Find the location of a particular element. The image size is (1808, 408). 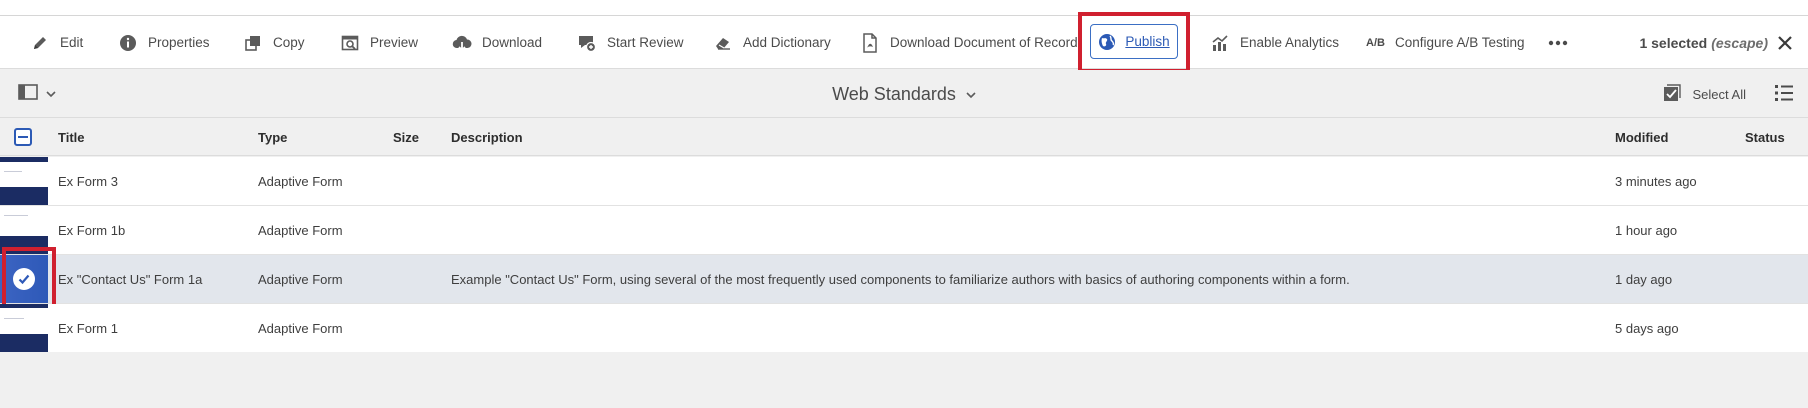

folder-title: Web Standards is located at coordinates (894, 93).